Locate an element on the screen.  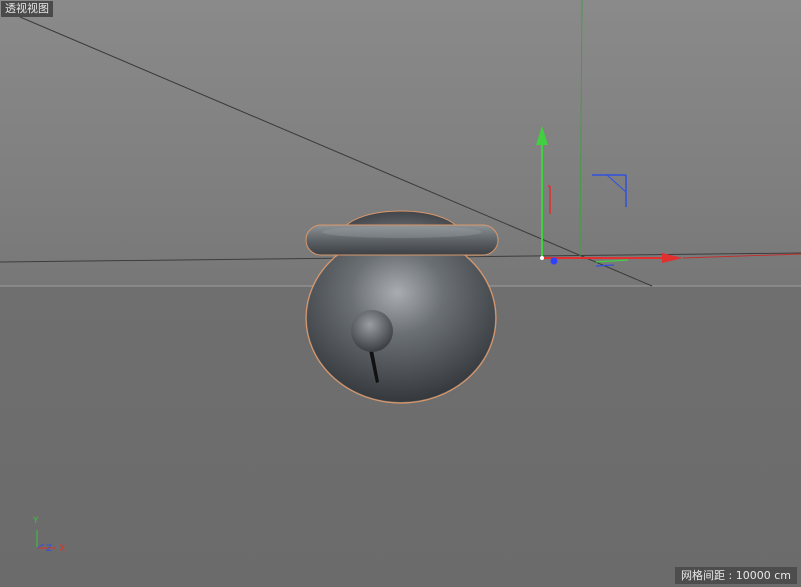
grid-spacing-readout: 网格间距 : 10000 cm is located at coordinates (736, 575).